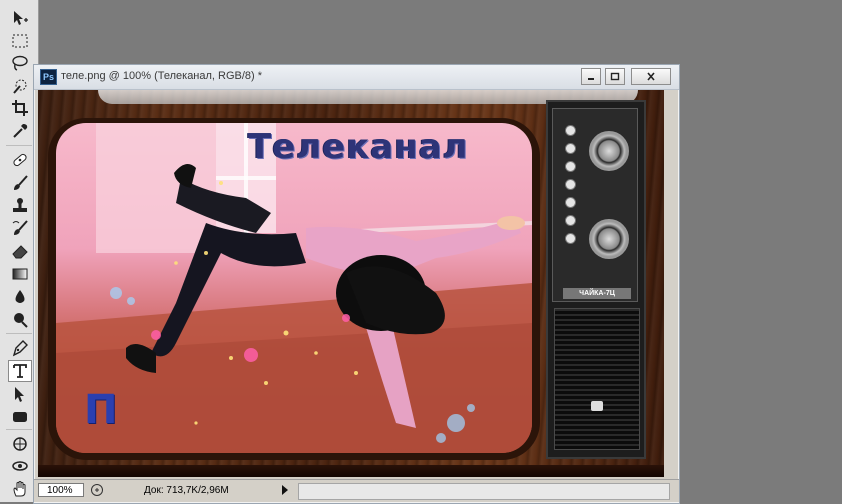 The height and width of the screenshot is (504, 842). Describe the element at coordinates (162, 76) in the screenshot. I see `document-title: теле.png @ 100% (Телеканал, RGB/8) *` at that location.